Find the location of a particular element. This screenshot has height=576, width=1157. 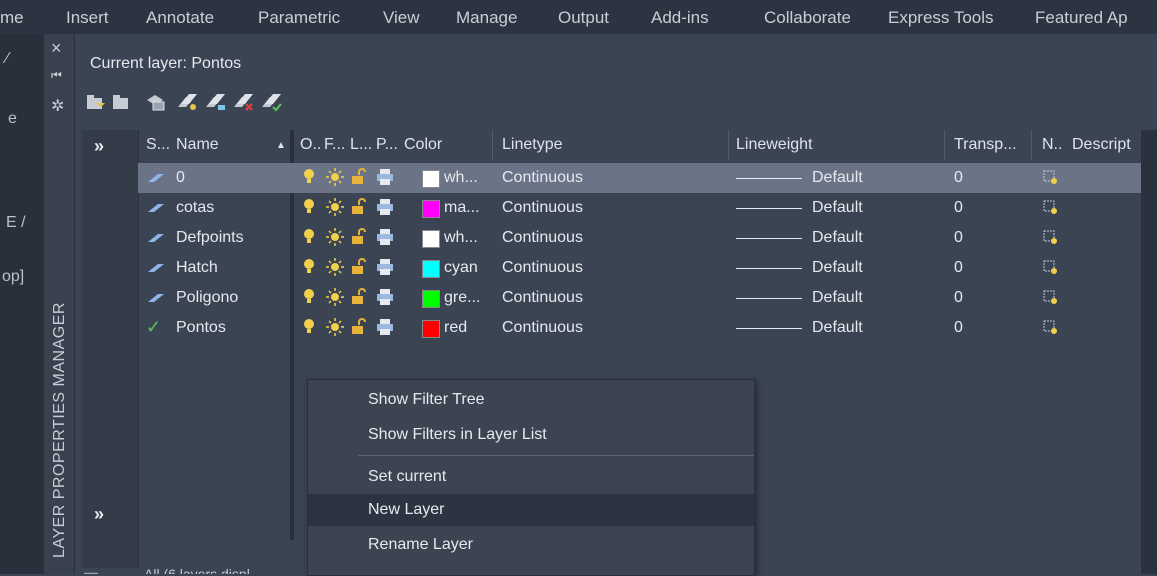

layer-row: Hatch cyan Continuous Default 0 is located at coordinates (647, 268).